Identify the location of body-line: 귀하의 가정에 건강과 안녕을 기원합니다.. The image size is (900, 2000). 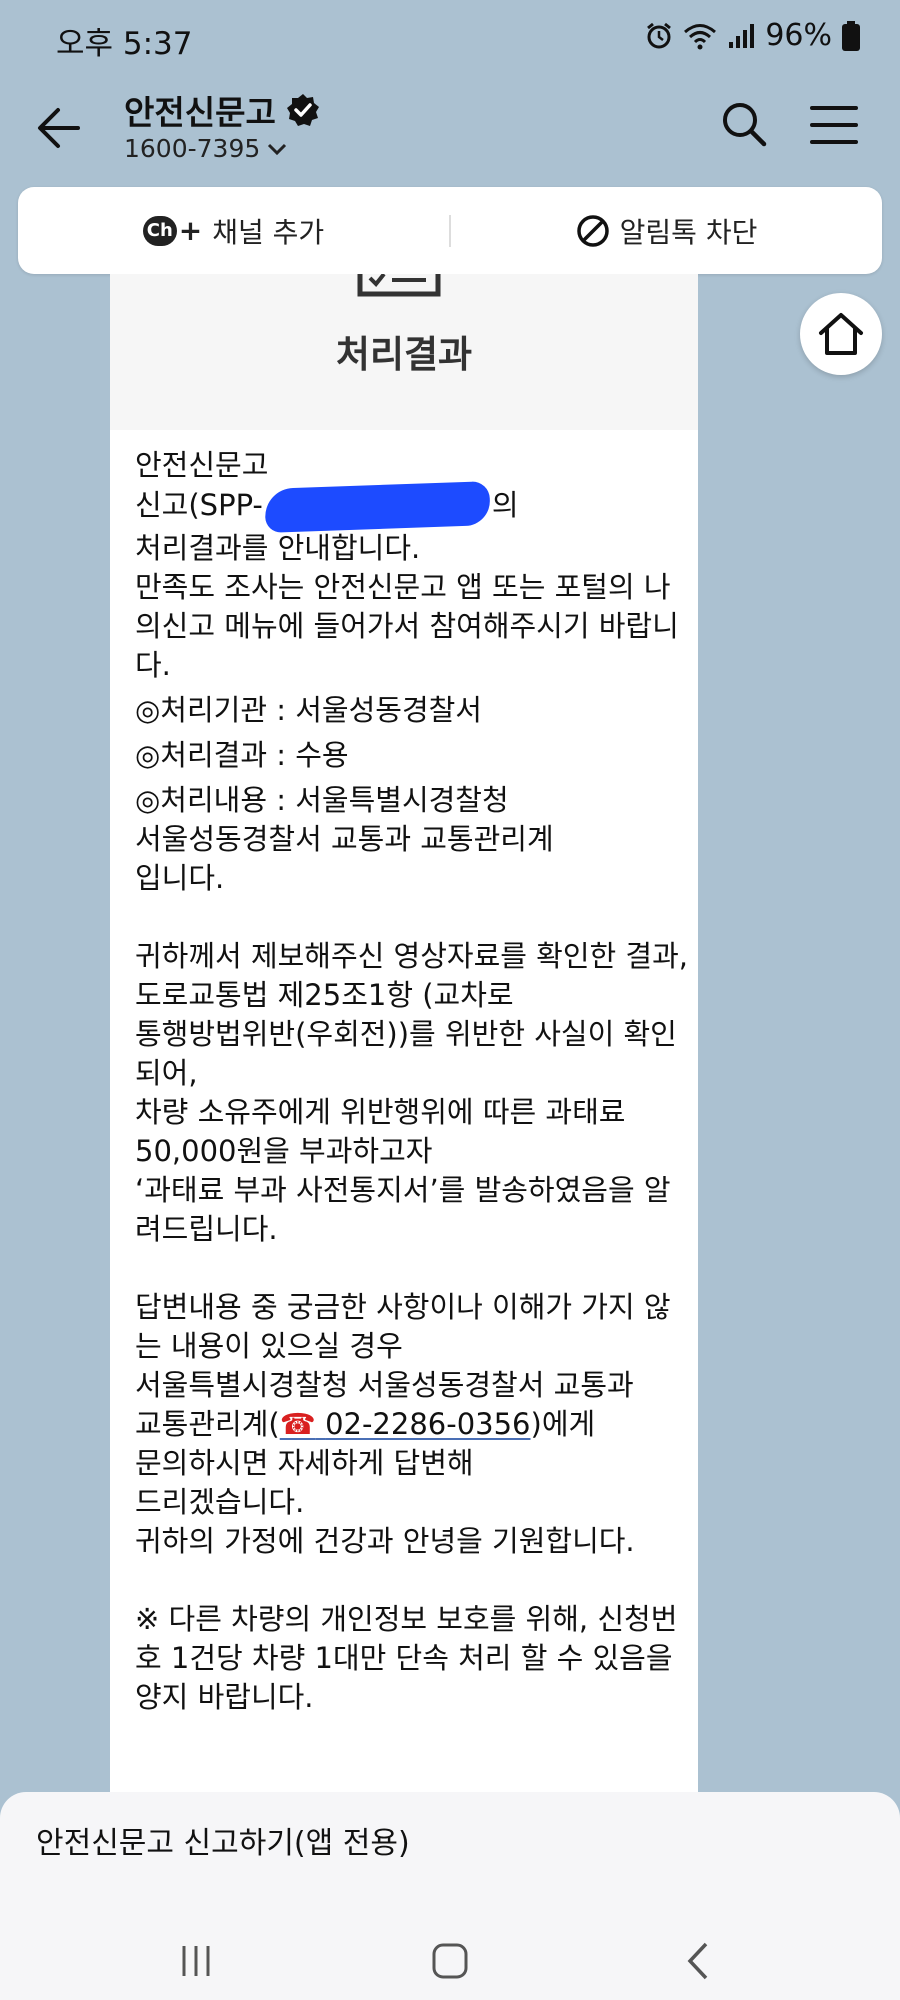
(385, 1541).